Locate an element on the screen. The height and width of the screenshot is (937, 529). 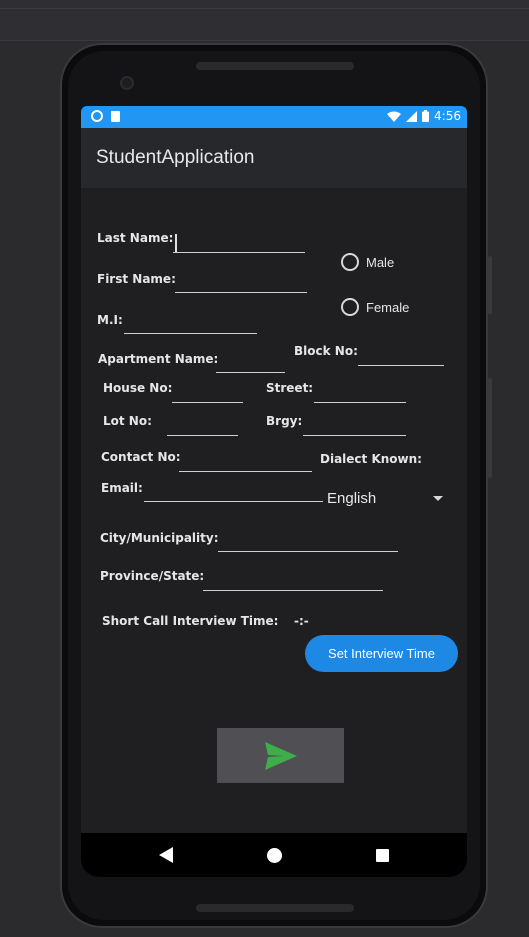
radio-male: Male is located at coordinates (367, 262).